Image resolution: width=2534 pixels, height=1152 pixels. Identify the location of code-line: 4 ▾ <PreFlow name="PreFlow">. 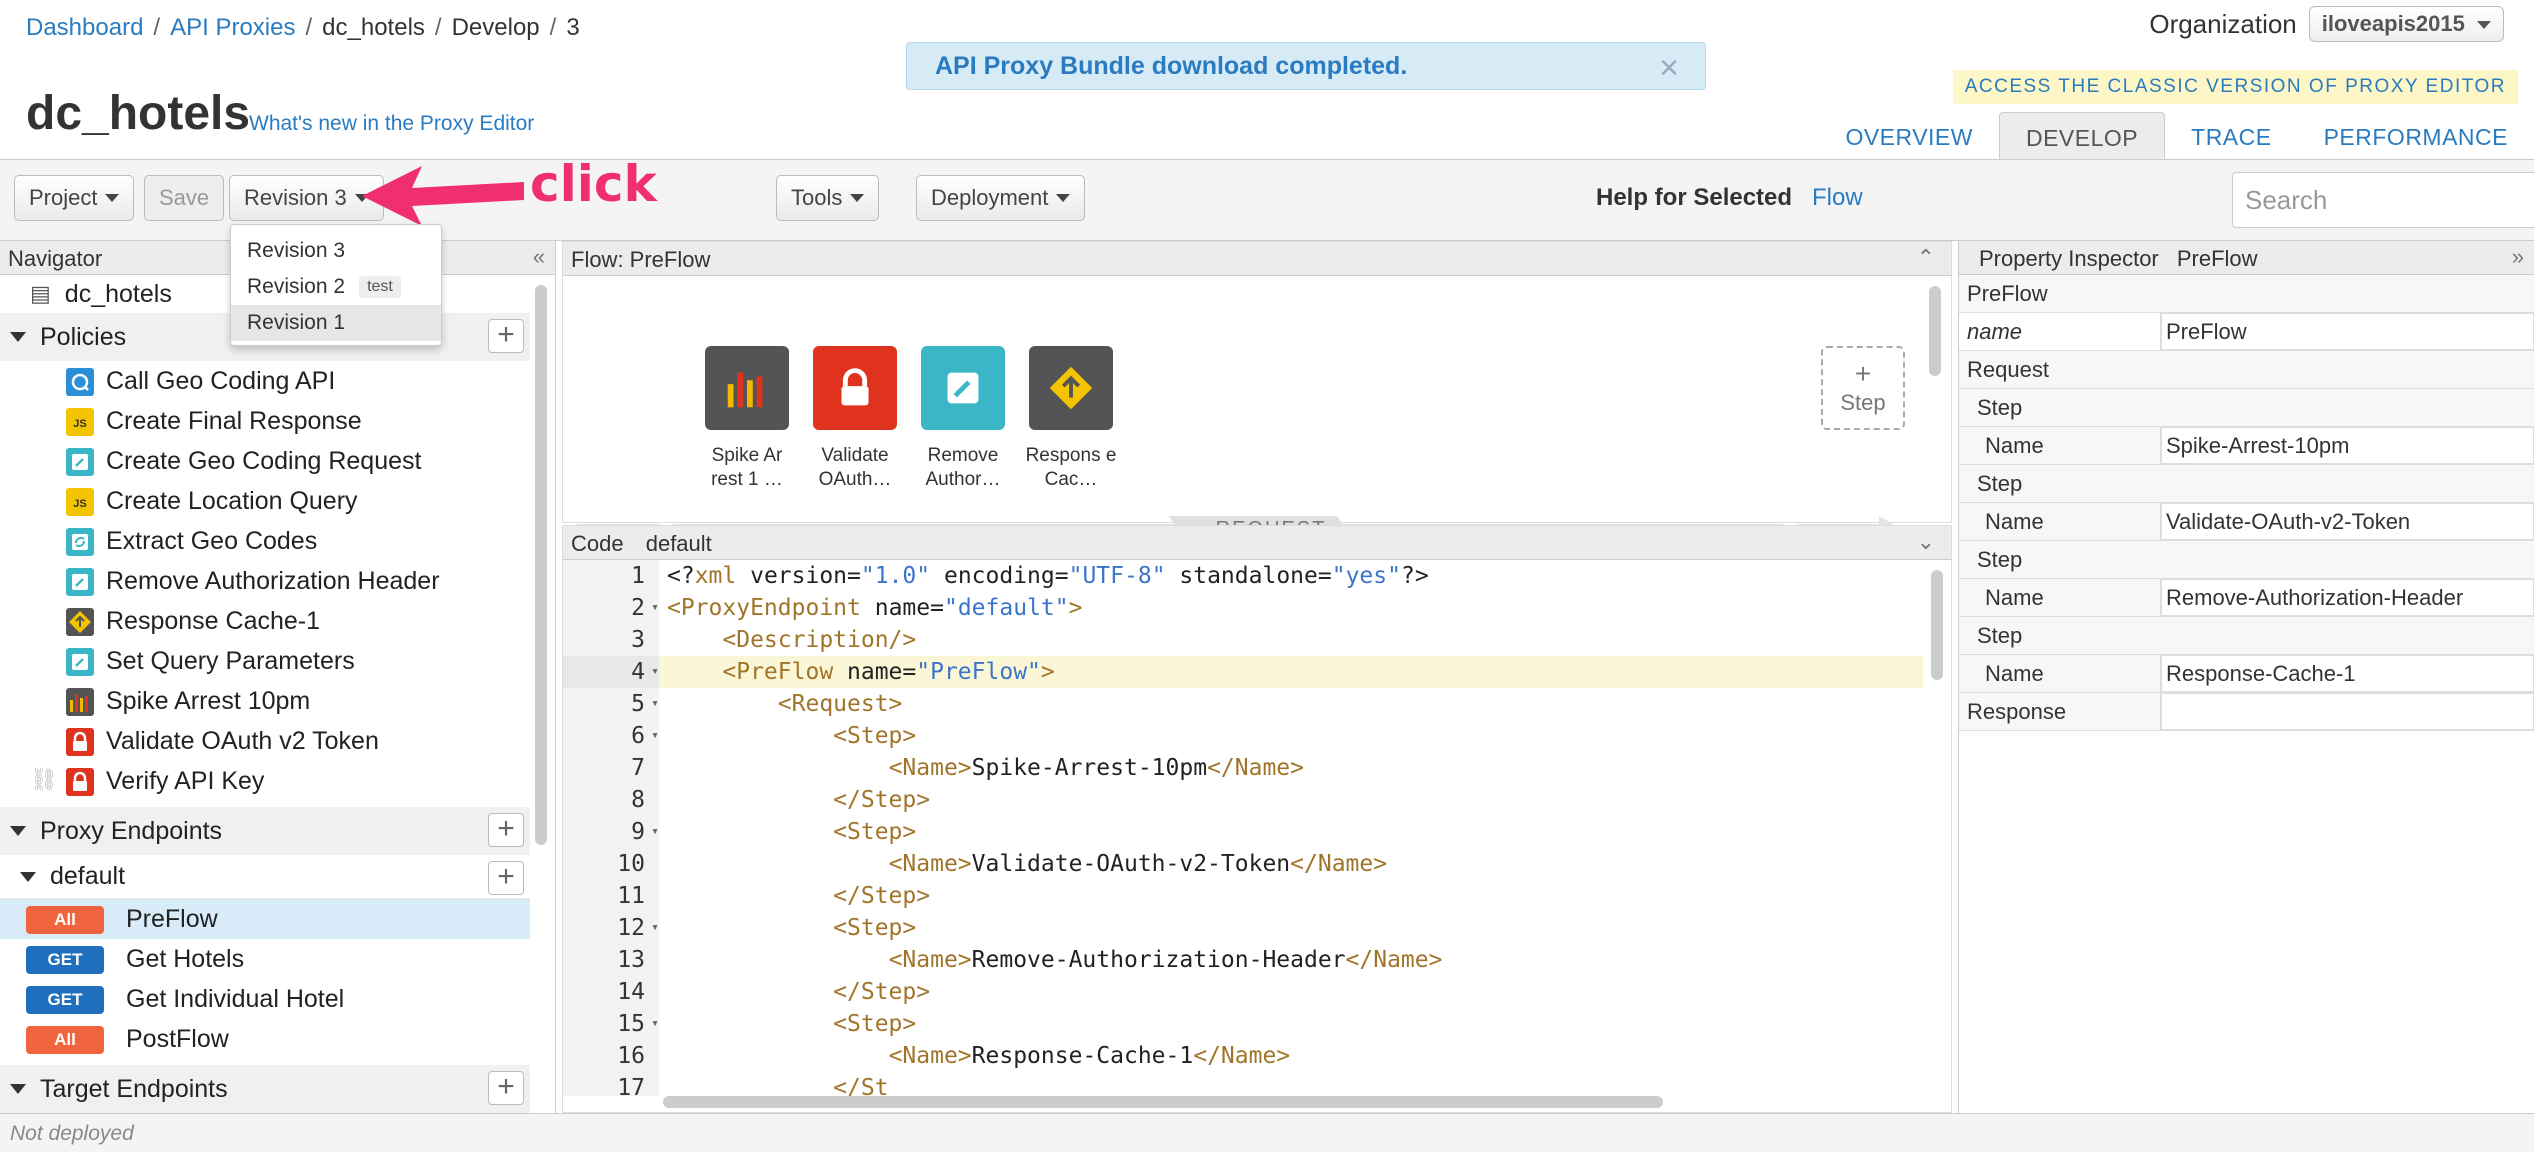
(1243, 672).